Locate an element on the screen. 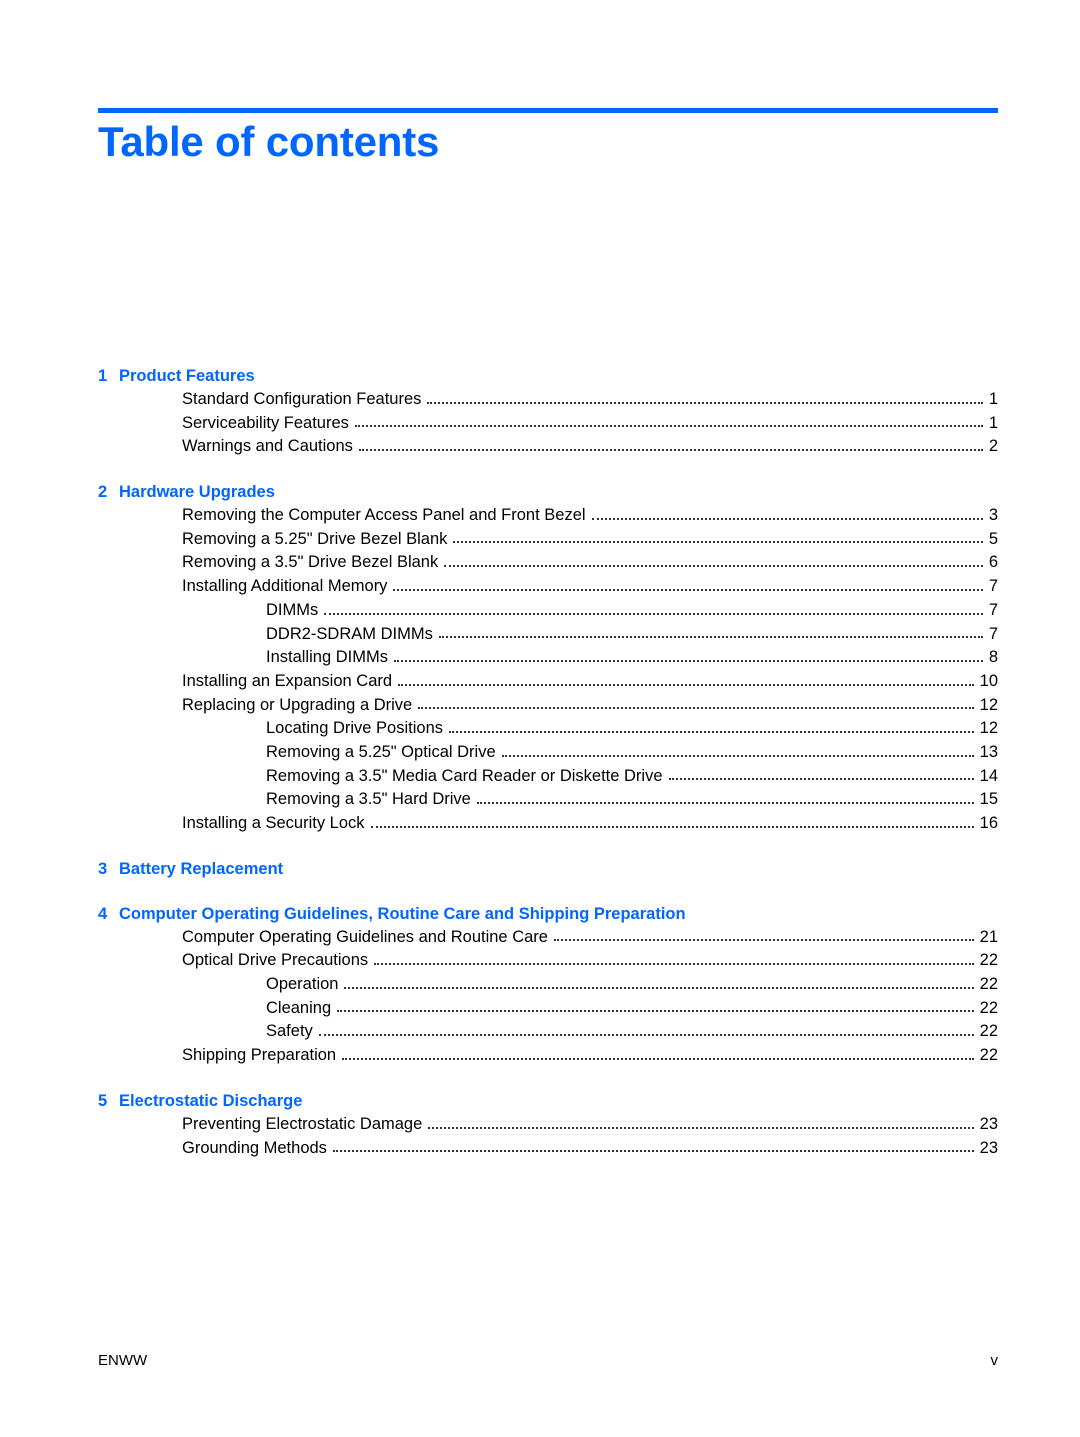 The width and height of the screenshot is (1080, 1437). footer-page-number: v is located at coordinates (994, 1360).